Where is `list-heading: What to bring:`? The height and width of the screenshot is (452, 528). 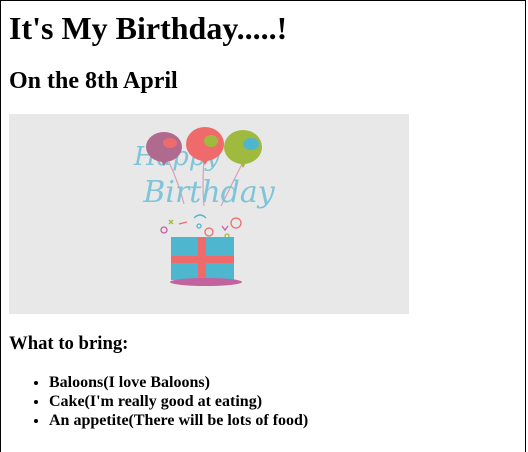
list-heading: What to bring: is located at coordinates (69, 343).